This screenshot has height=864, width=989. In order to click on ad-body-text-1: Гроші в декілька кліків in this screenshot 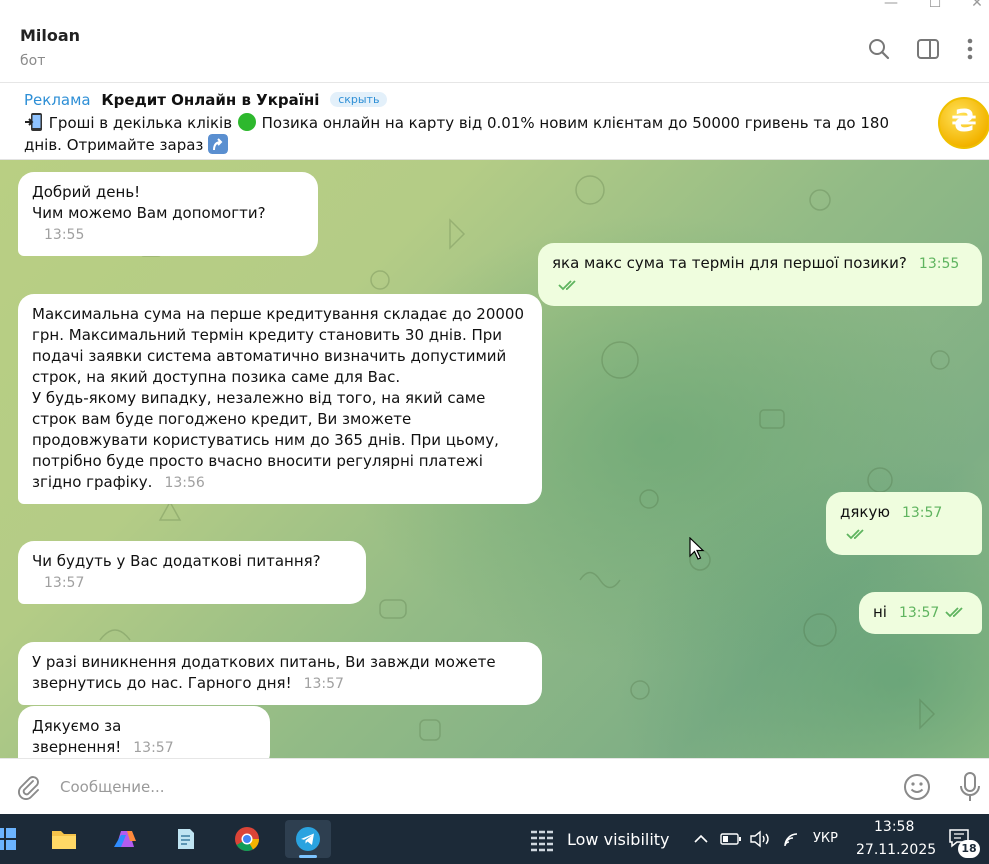, I will do `click(140, 123)`.